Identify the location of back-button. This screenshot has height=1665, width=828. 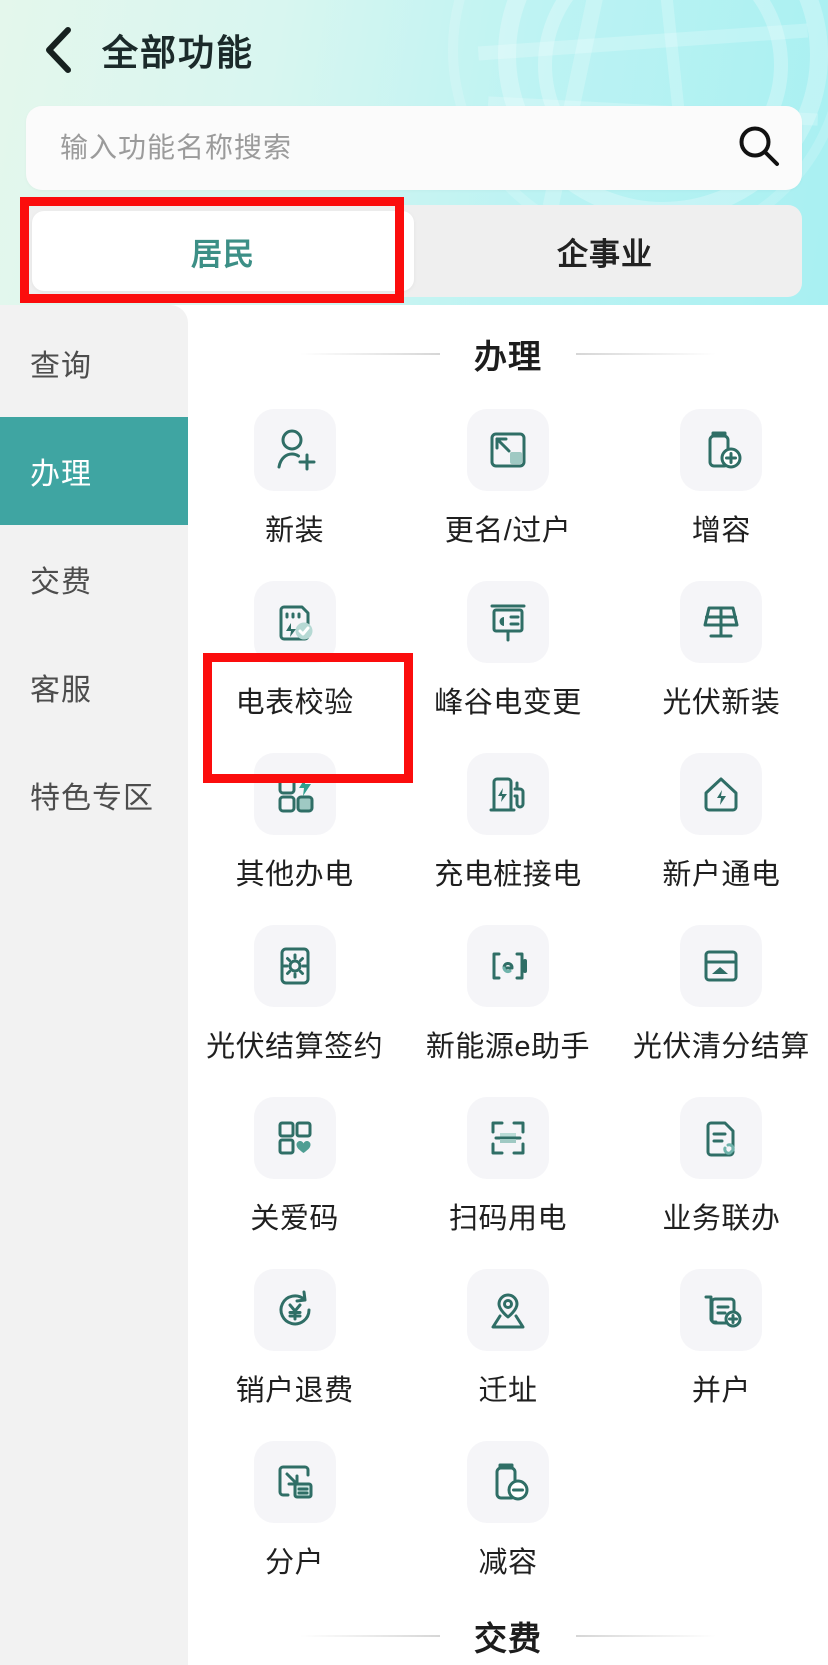
(58, 50).